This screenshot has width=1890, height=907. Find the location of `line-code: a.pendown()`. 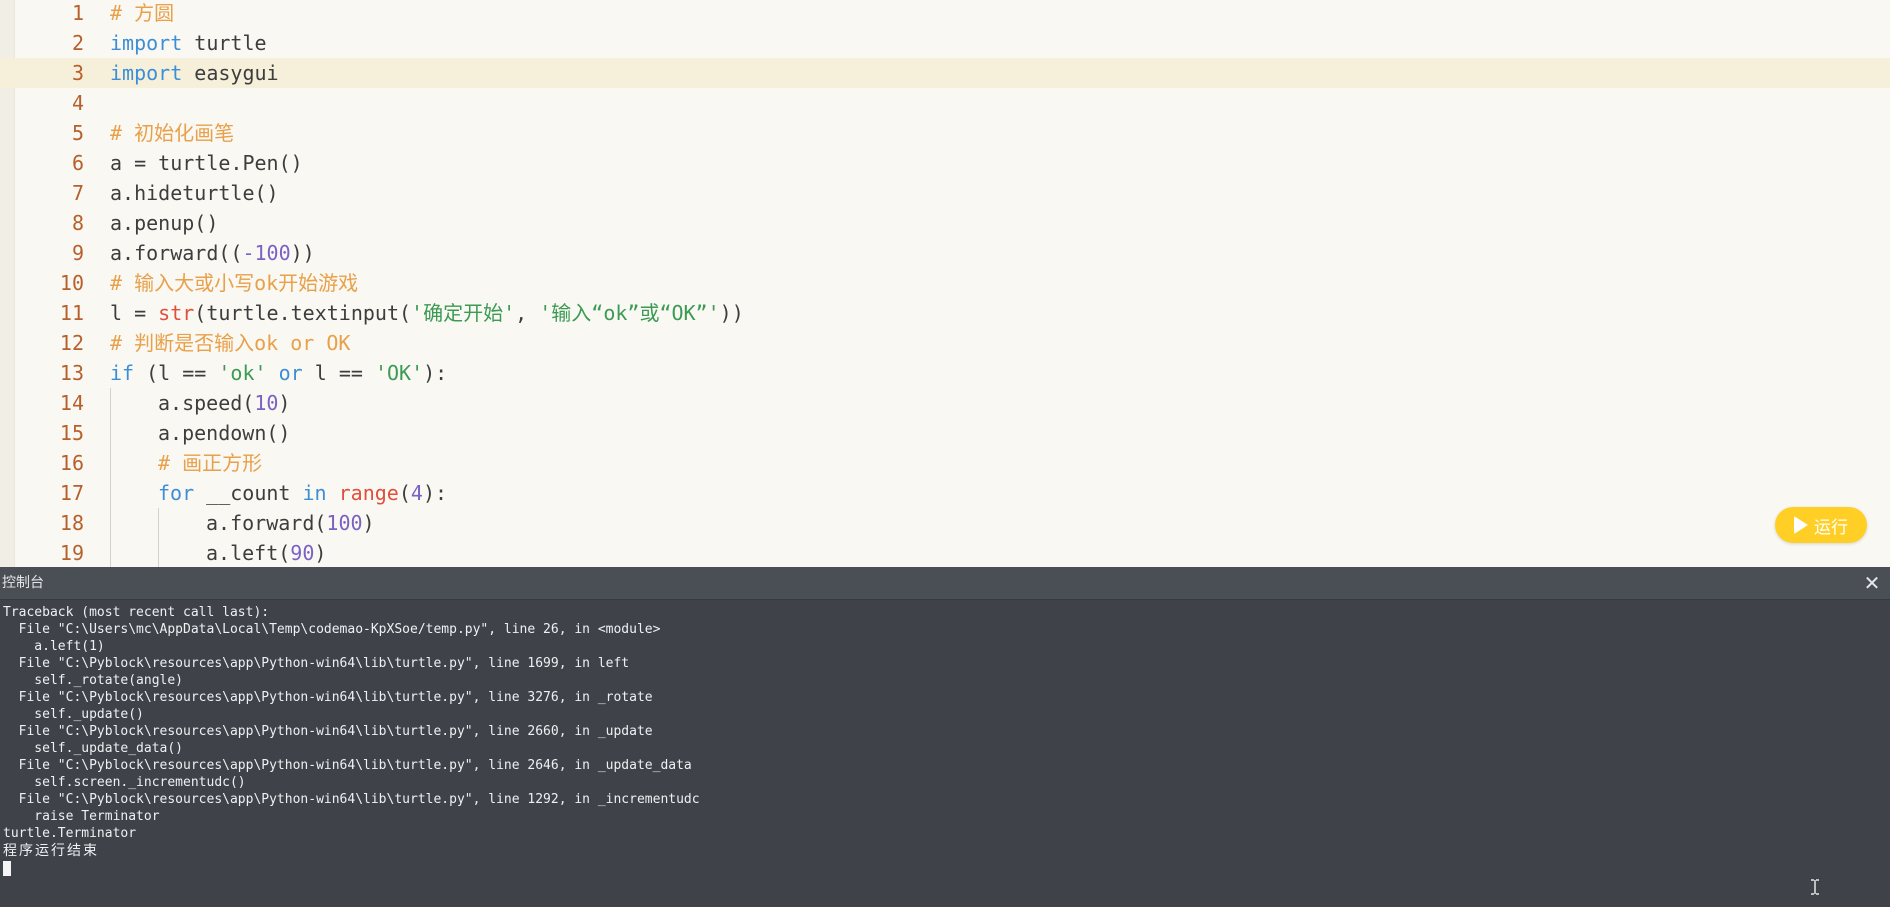

line-code: a.pendown() is located at coordinates (224, 433).